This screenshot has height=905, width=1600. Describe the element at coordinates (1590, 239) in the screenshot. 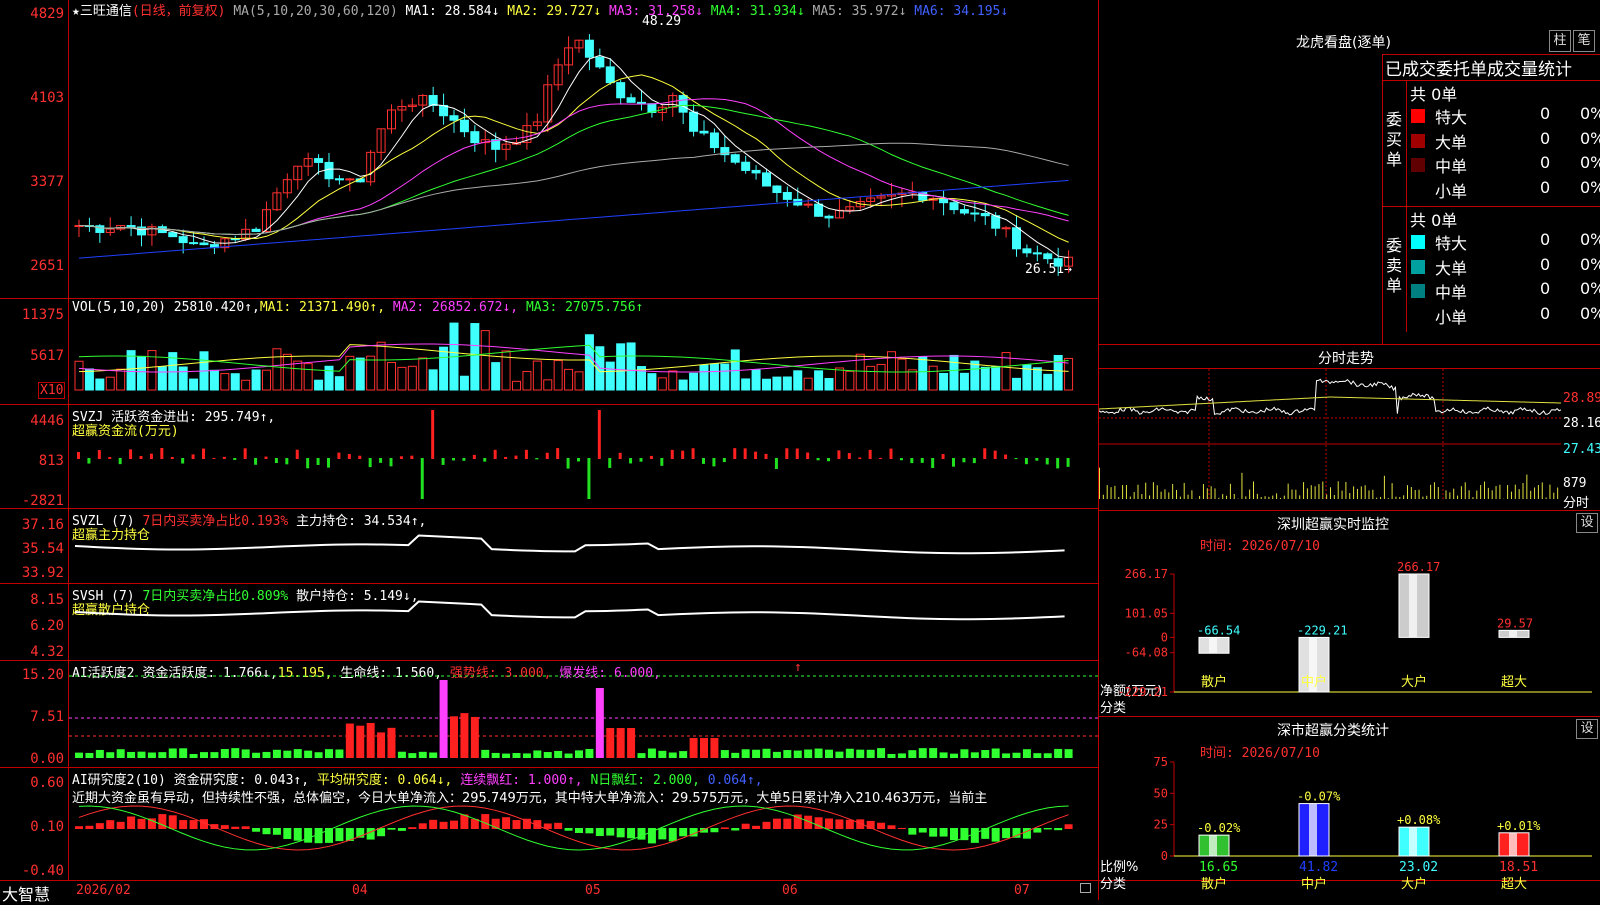

I see `sell-row-pct: 0%` at that location.